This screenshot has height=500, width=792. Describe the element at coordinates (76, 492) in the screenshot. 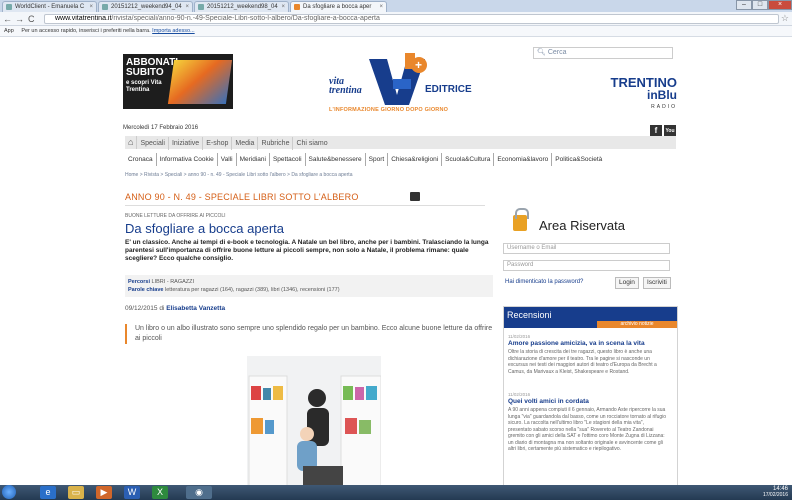

I see `explorer-icon: ▭` at that location.